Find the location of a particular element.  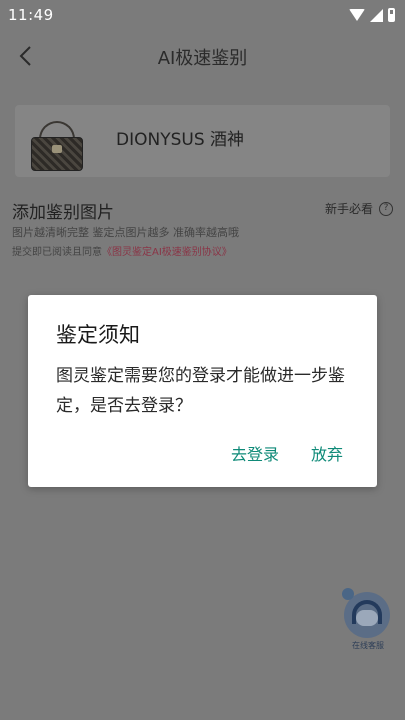

agreement-link: 《图灵鉴定AI极速鉴别协议》 is located at coordinates (167, 252).